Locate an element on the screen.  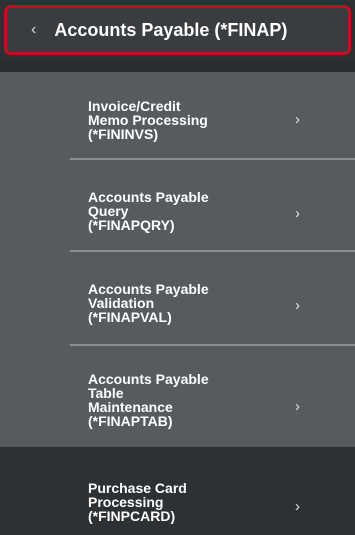
menu-item-label: Accounts Payable Validation (*FINAPVAL) is located at coordinates (148, 303).